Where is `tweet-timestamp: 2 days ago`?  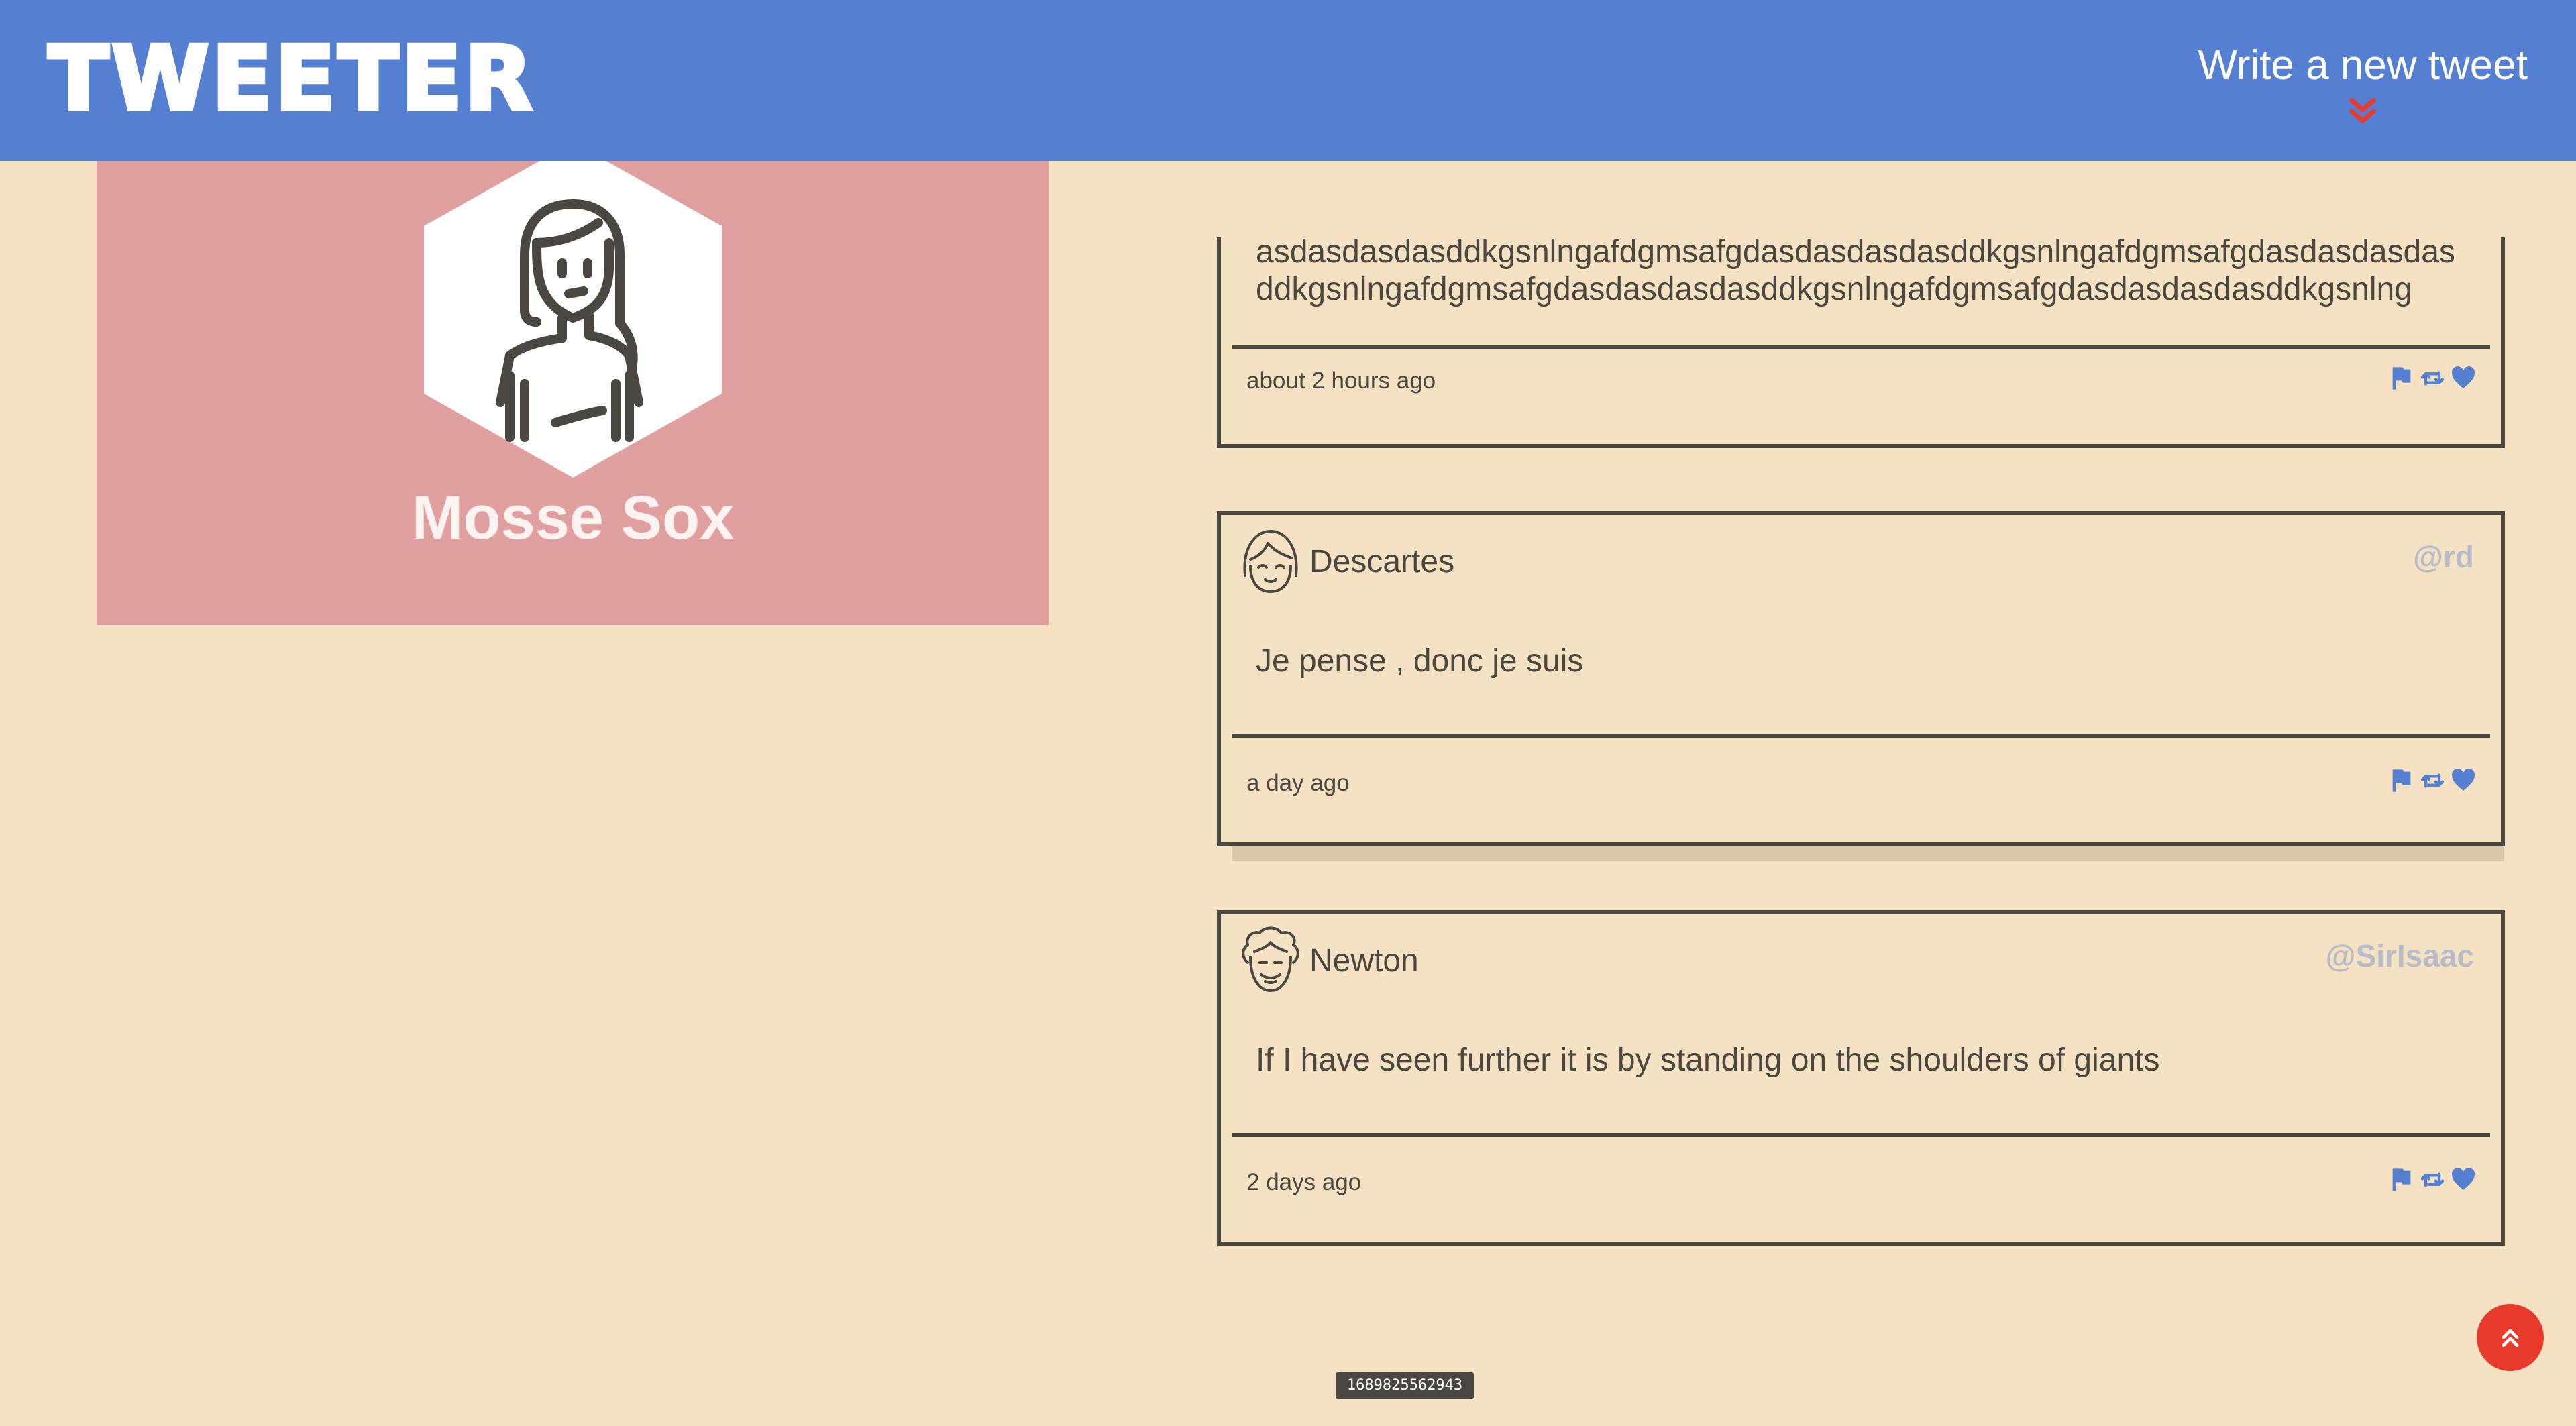
tweet-timestamp: 2 days ago is located at coordinates (1304, 1182).